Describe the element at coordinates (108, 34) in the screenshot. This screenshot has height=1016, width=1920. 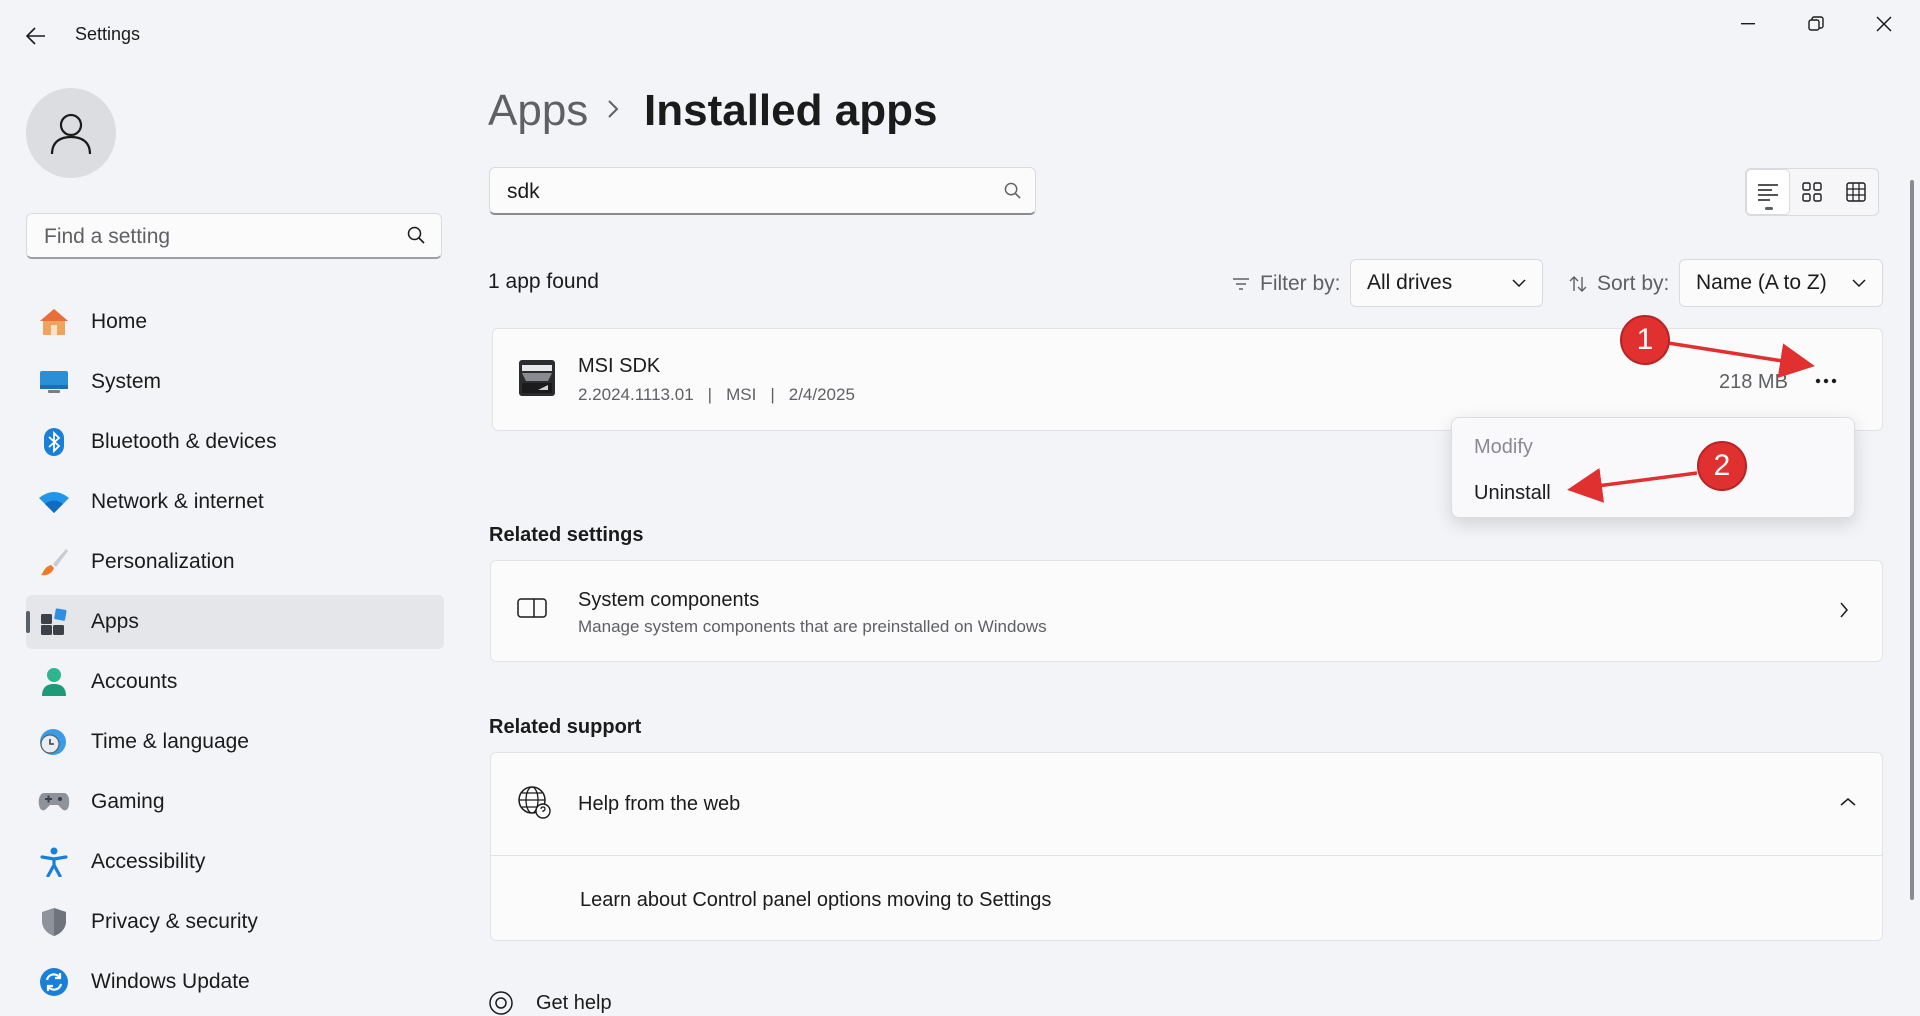
I see `app-title: Settings` at that location.